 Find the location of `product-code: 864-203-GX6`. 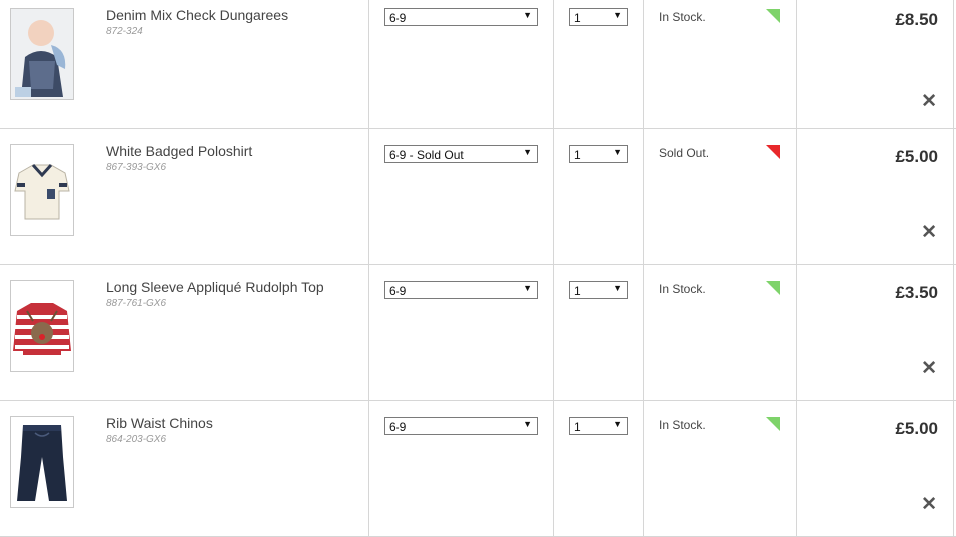

product-code: 864-203-GX6 is located at coordinates (136, 439).